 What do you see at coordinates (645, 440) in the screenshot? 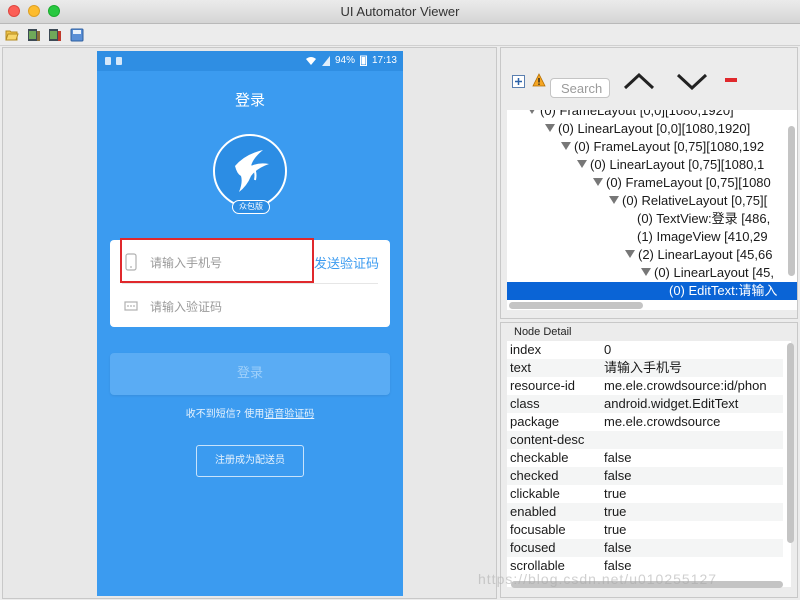
I see `detail-row: content-desc` at bounding box center [645, 440].